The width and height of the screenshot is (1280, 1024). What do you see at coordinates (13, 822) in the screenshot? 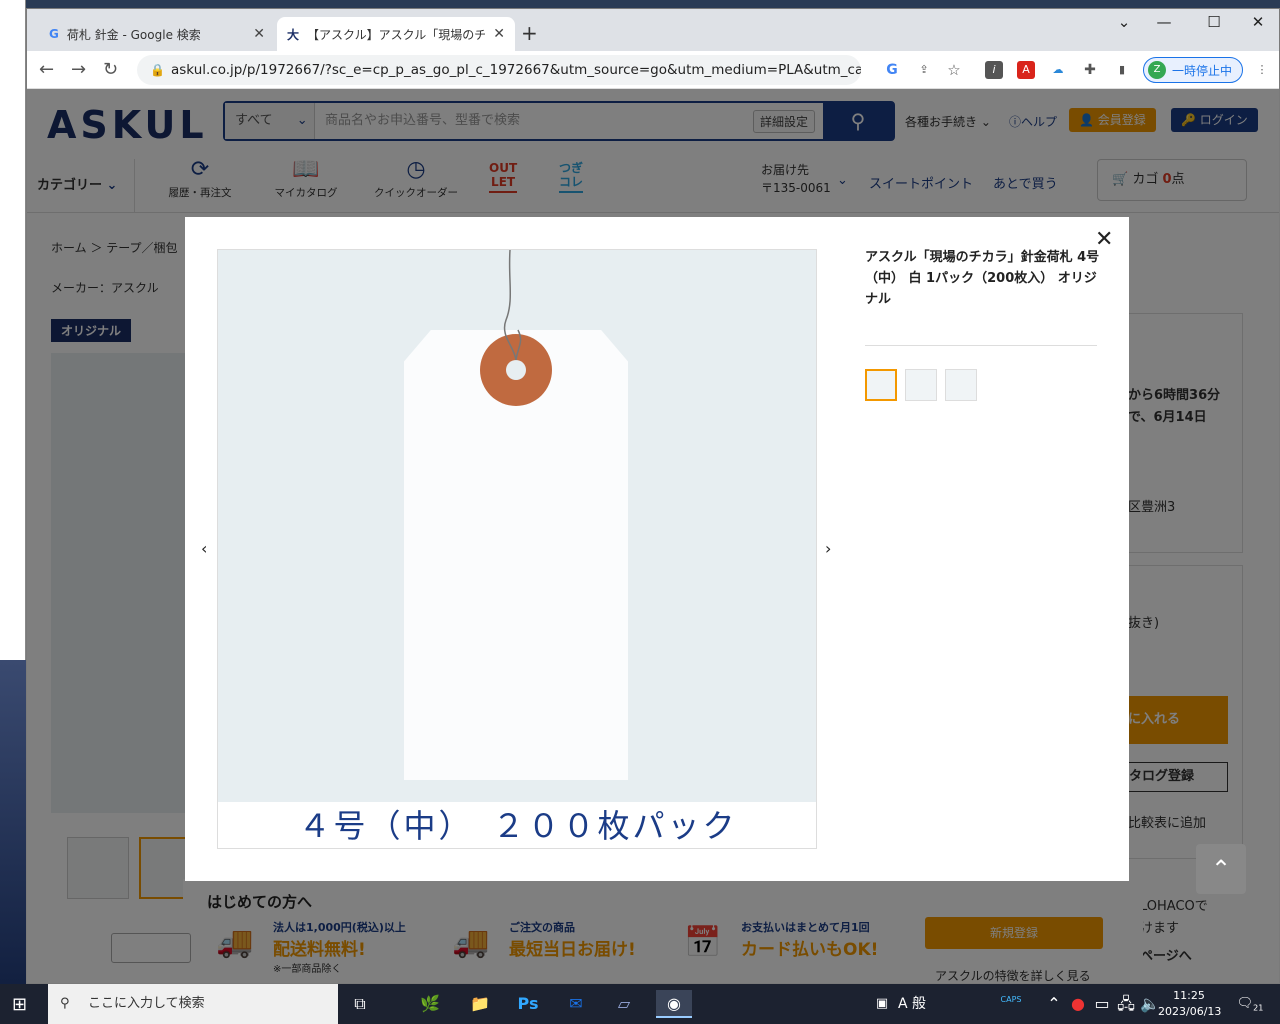
I see `desktop-wallpaper` at bounding box center [13, 822].